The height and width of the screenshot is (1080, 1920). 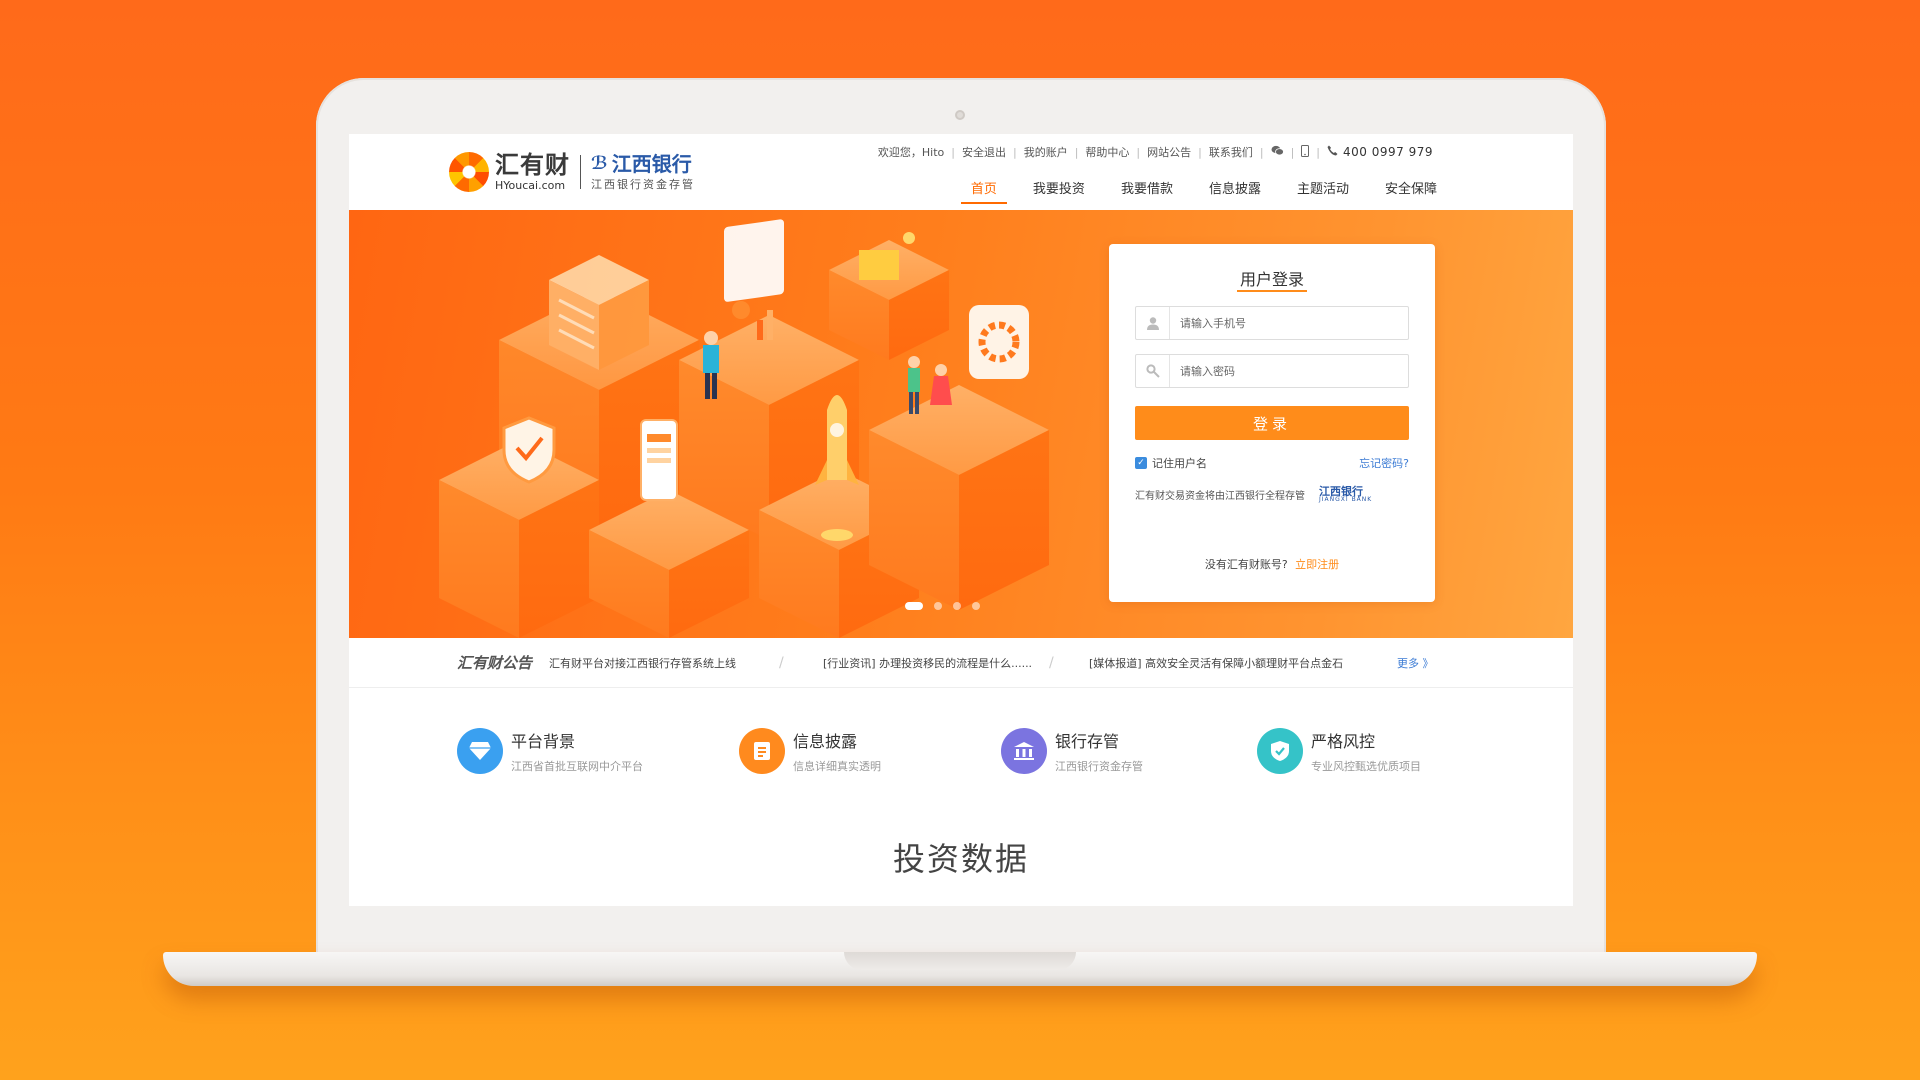 What do you see at coordinates (1246, 564) in the screenshot?
I see `no-account-text: 没有汇有财账号?` at bounding box center [1246, 564].